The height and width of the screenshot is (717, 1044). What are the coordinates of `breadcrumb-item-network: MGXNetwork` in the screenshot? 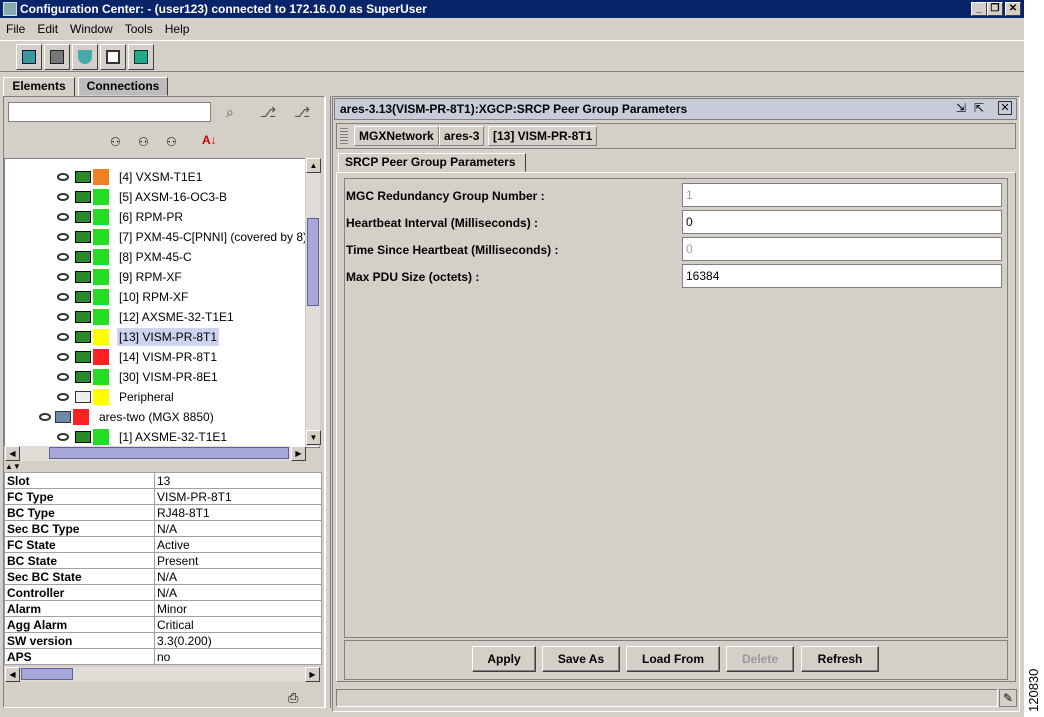 It's located at (396, 136).